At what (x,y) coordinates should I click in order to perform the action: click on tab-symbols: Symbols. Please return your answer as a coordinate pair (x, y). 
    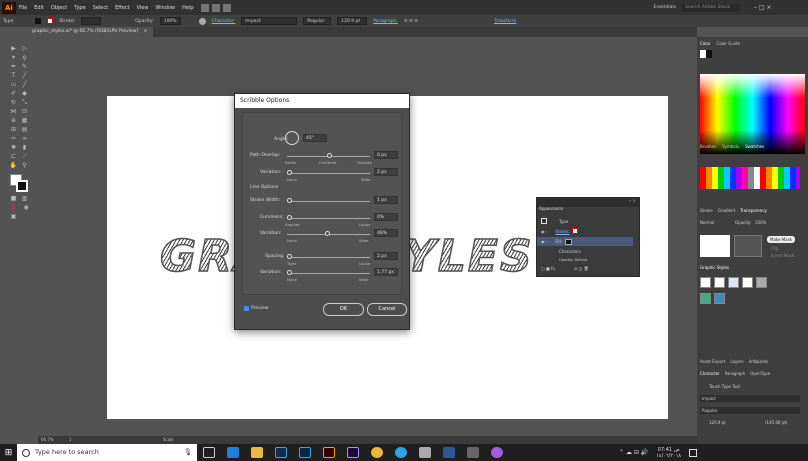
    Looking at the image, I should click on (730, 146).